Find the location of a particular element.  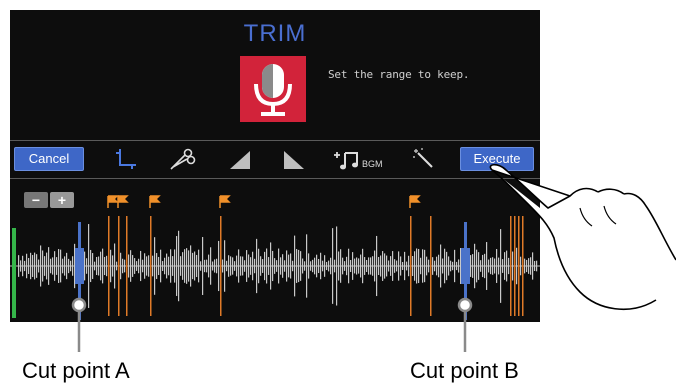

pointing-hand-icon is located at coordinates (582, 237).